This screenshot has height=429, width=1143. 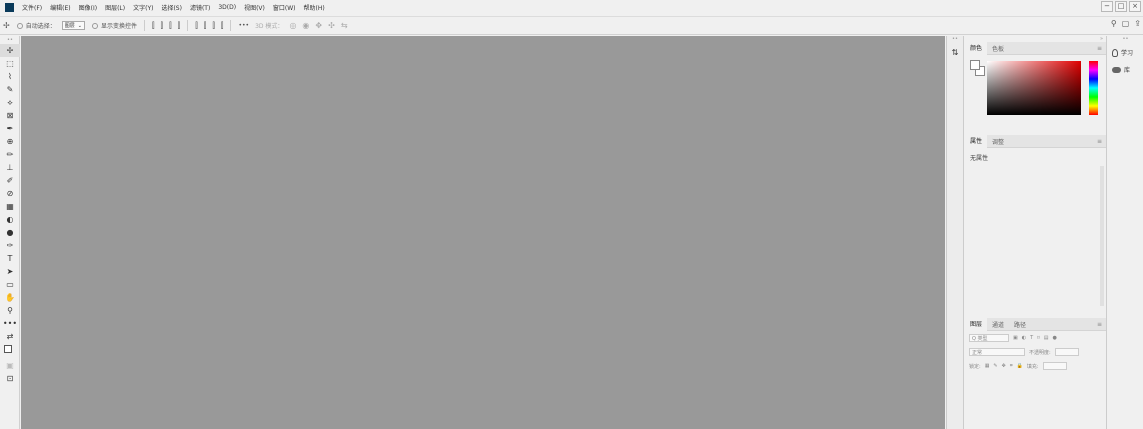 I want to click on filter-toggle-icon: ●, so click(x=1054, y=338).